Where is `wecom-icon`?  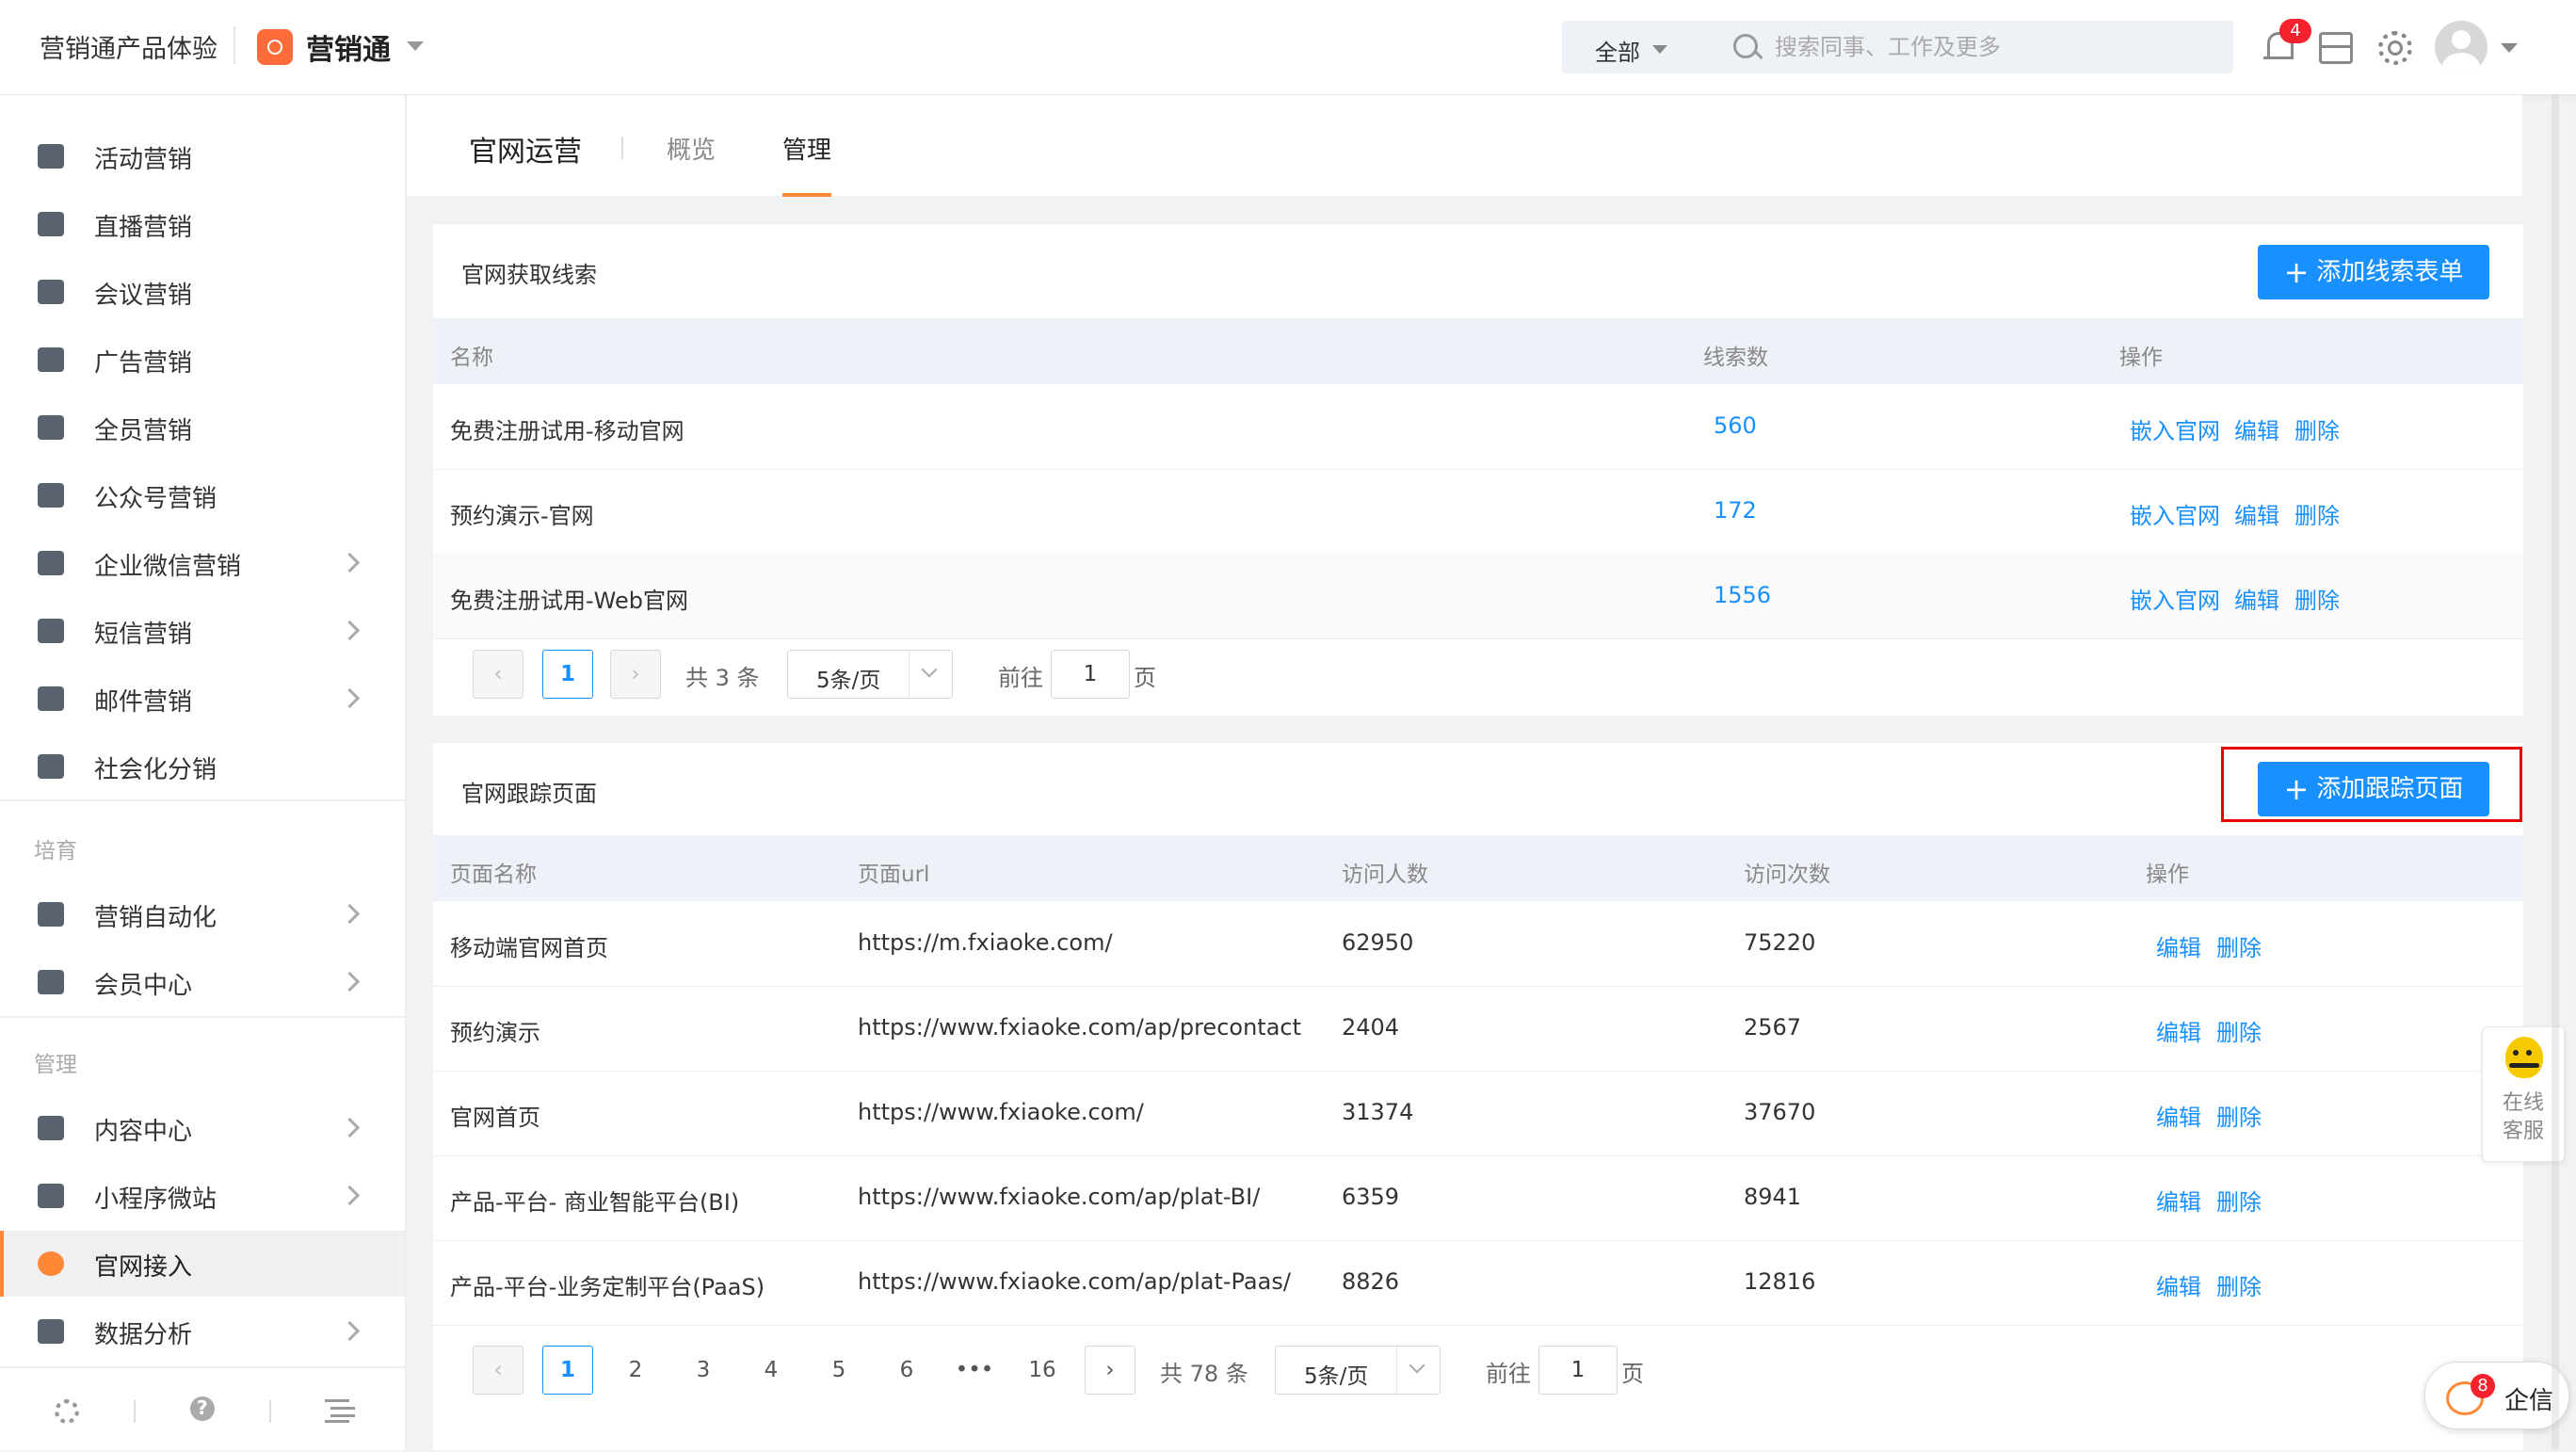 wecom-icon is located at coordinates (51, 563).